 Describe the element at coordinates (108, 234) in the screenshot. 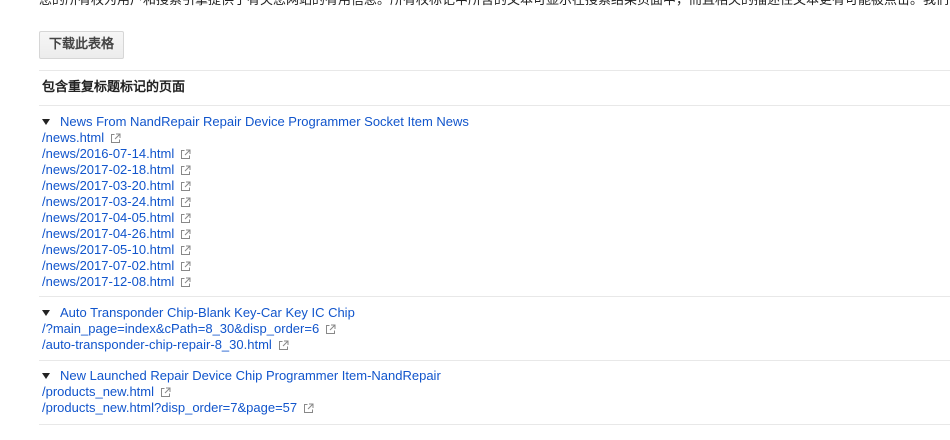

I see `page-link: /news/2017-04-26.html` at that location.